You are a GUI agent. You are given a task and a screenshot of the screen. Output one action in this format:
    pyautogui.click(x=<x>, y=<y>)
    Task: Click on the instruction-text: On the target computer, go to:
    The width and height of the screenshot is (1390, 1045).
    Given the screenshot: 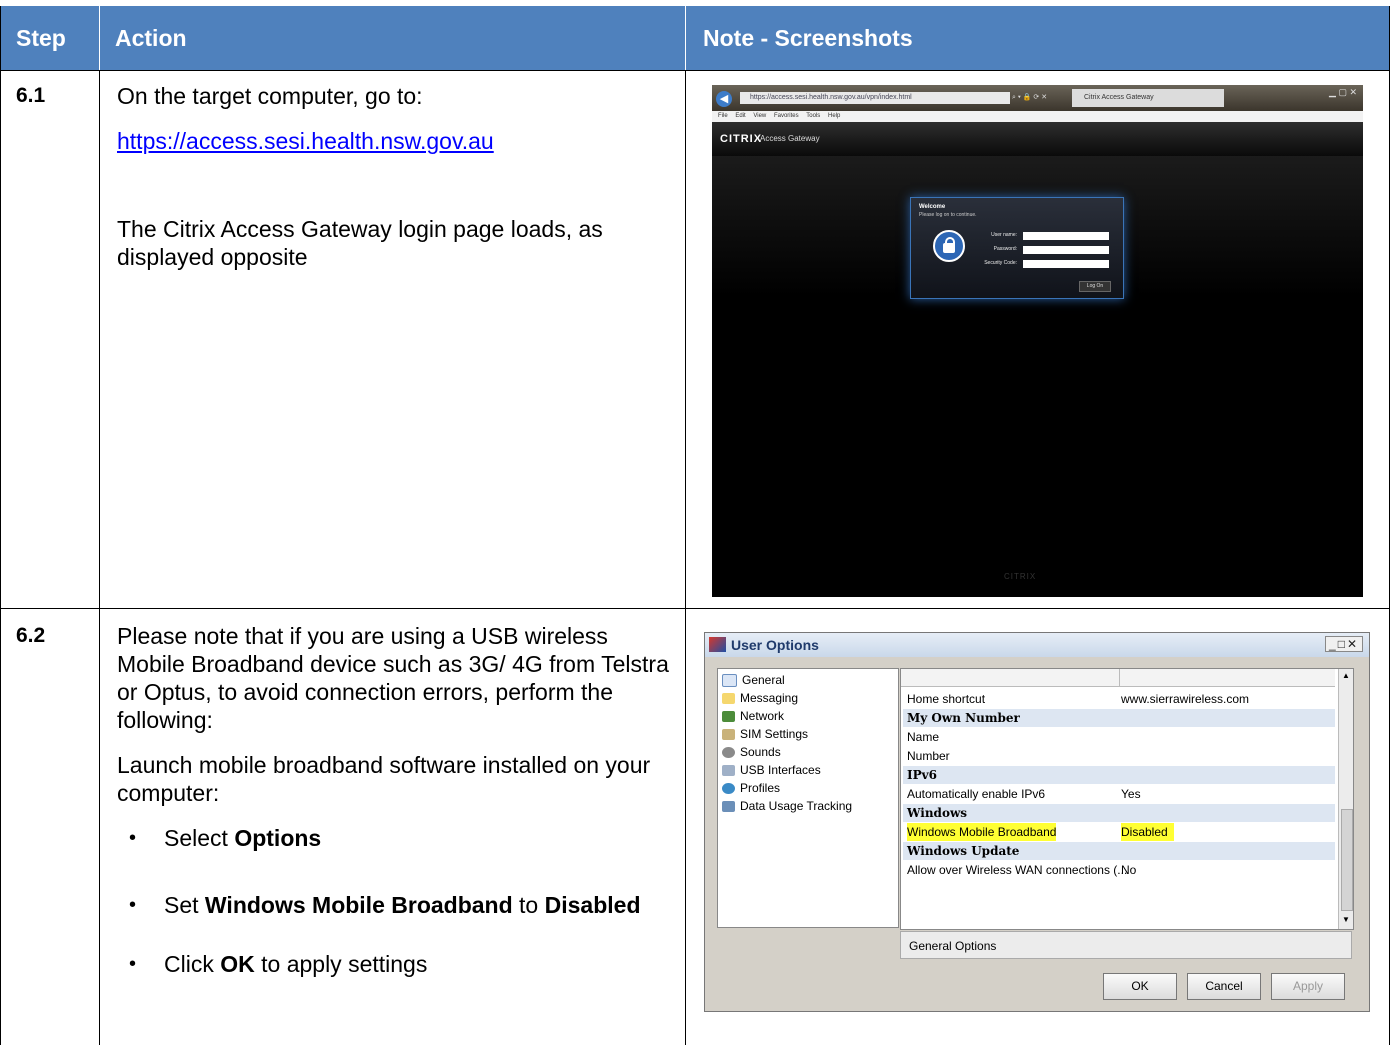 What is the action you would take?
    pyautogui.click(x=270, y=96)
    